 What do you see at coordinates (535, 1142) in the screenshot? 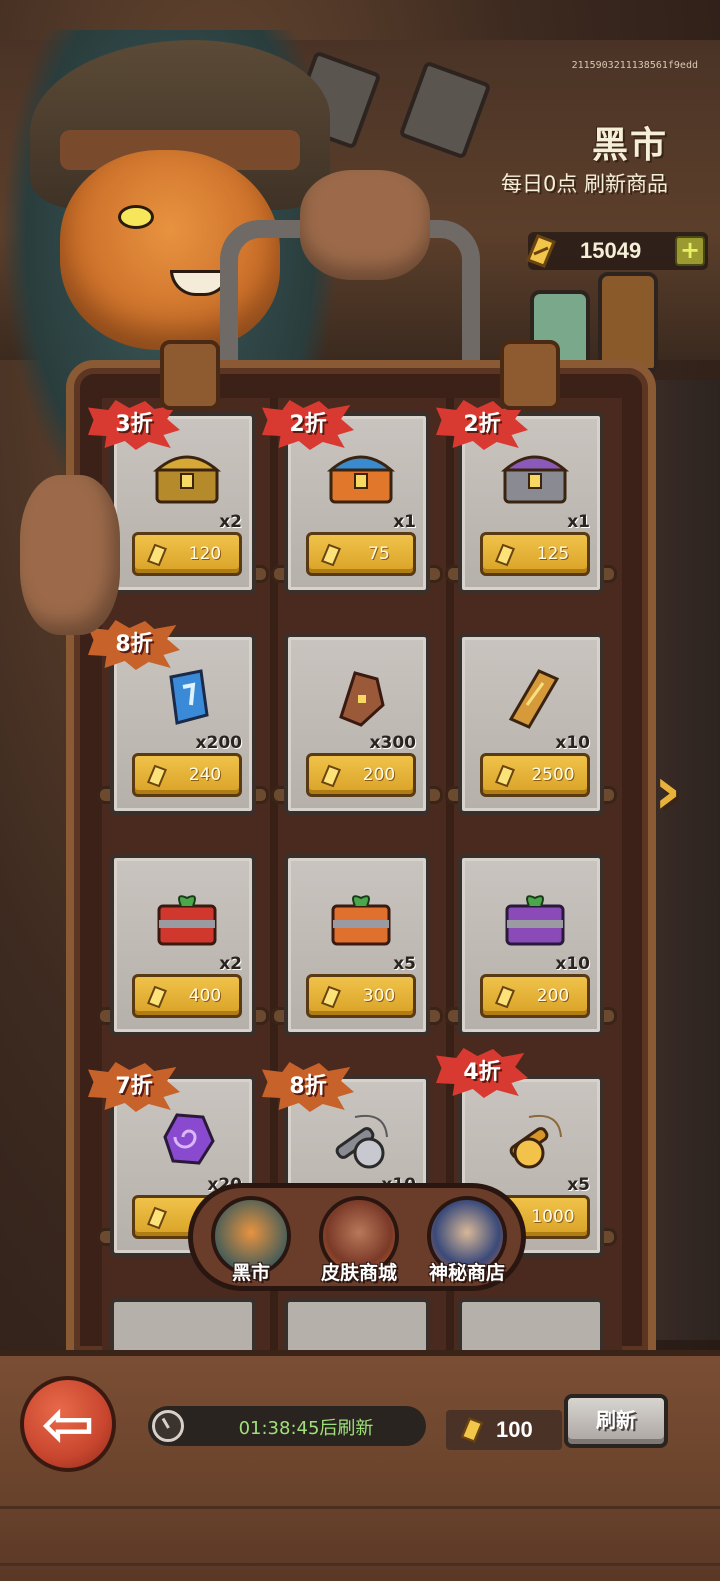
I see `gold-fishing-reel-icon` at bounding box center [535, 1142].